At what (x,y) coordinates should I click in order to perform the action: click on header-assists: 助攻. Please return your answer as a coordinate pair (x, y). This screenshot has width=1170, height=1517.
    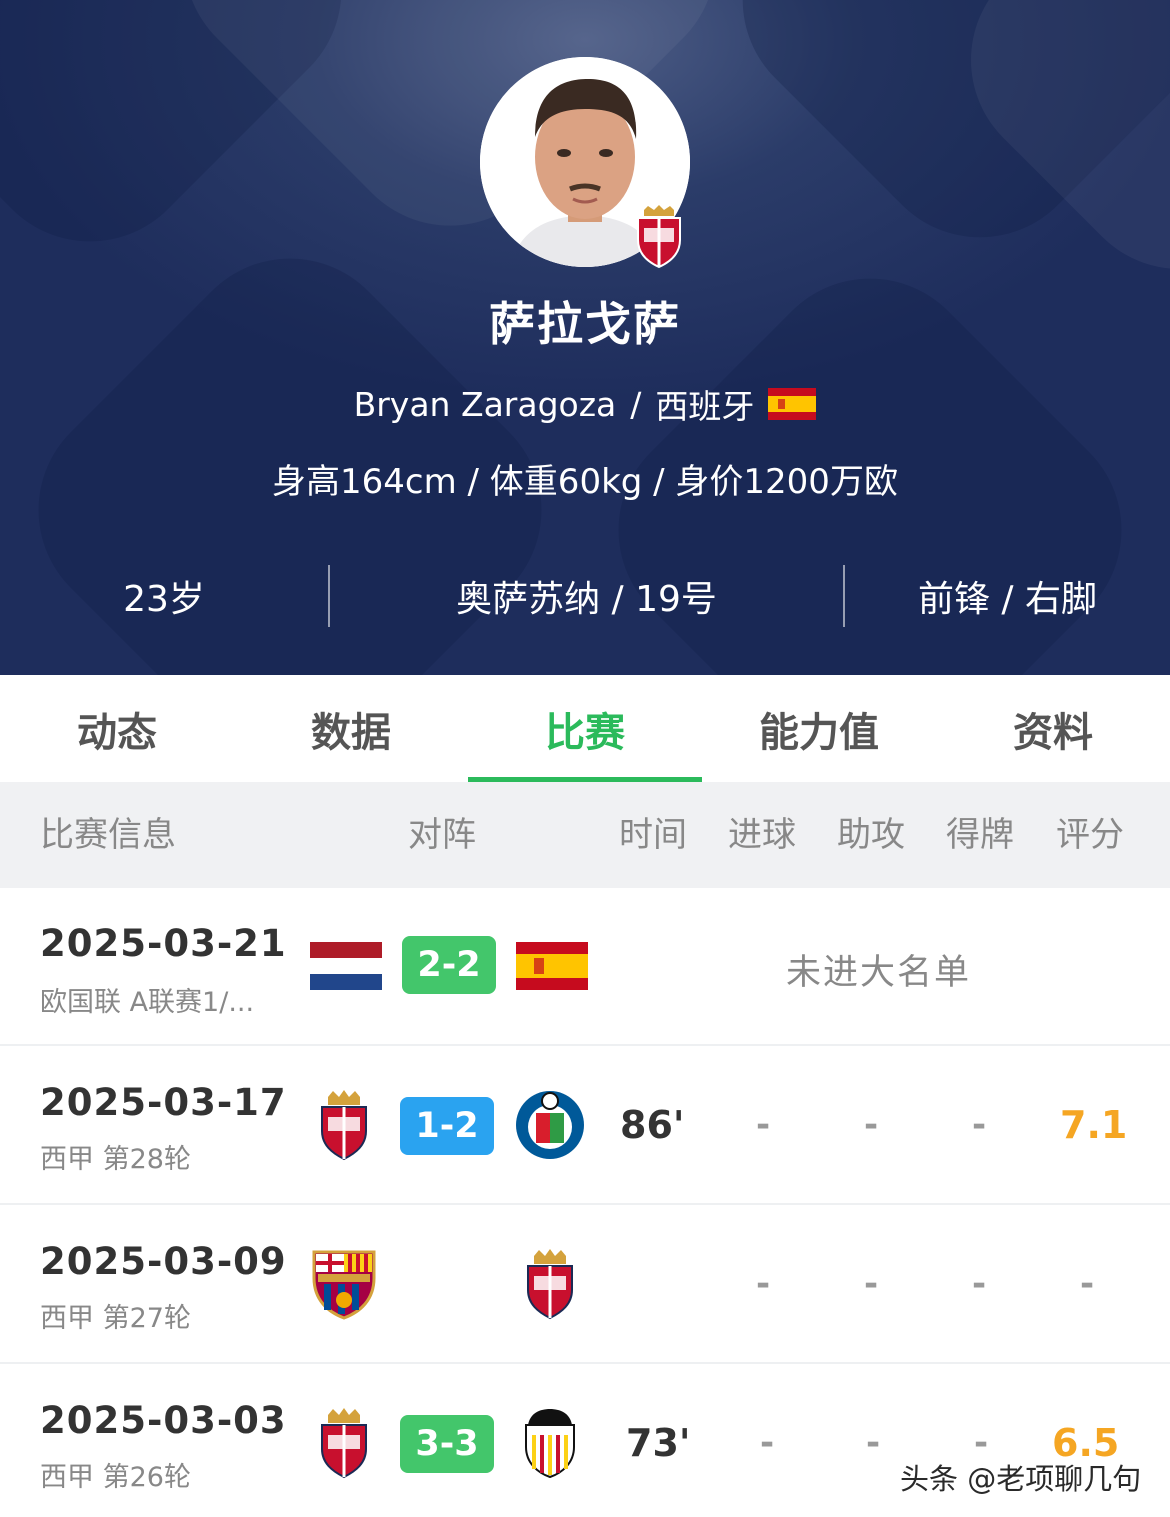
    Looking at the image, I should click on (871, 835).